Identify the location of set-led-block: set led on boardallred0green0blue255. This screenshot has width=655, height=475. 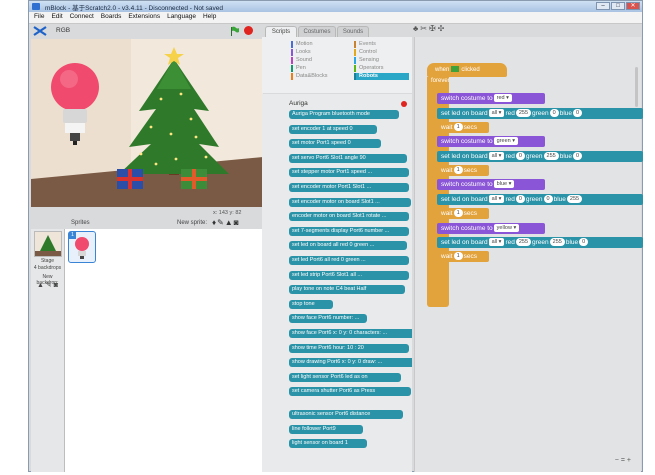
(540, 199).